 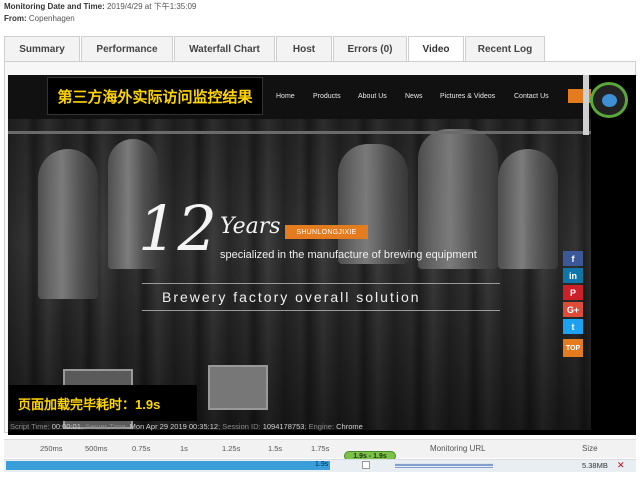 I want to click on timeline-tick: 500ms, so click(x=96, y=448).